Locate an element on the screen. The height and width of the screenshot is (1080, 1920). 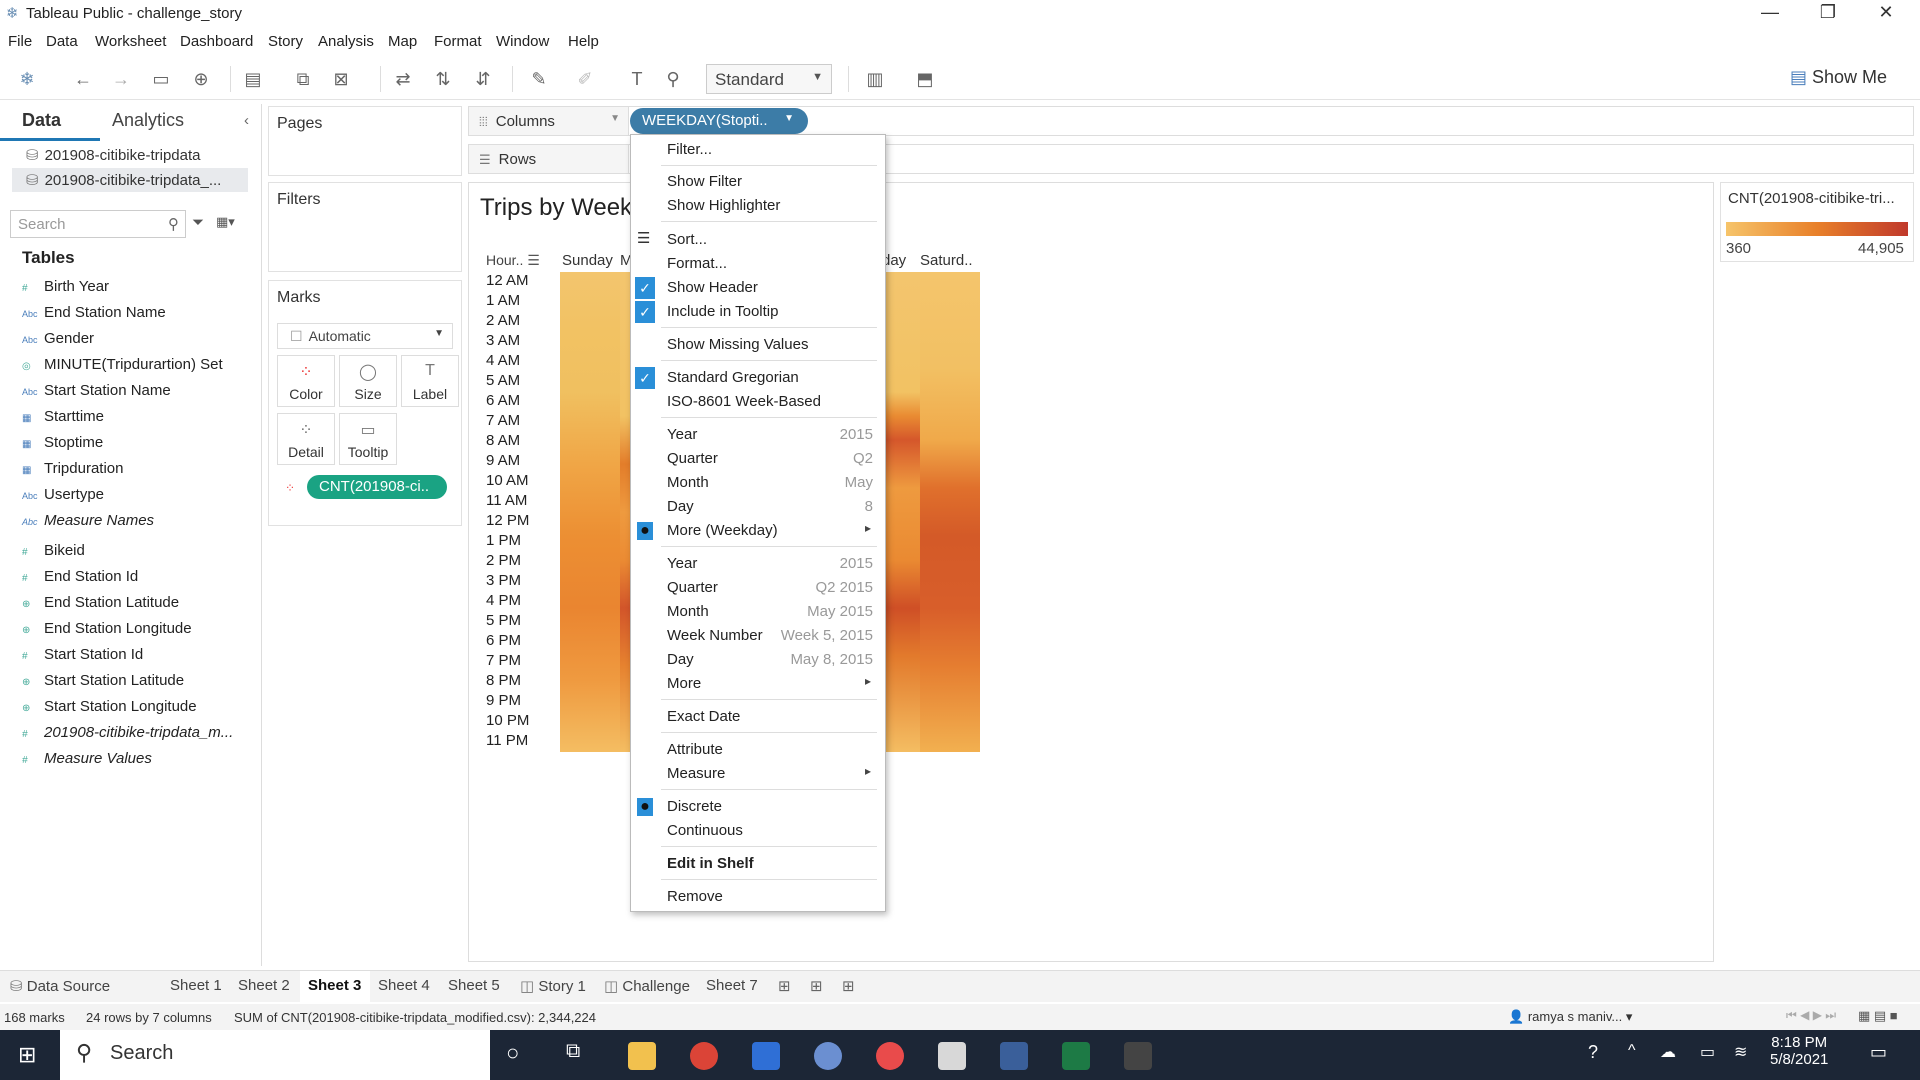
field-item: # Bikeid is located at coordinates (53, 550).